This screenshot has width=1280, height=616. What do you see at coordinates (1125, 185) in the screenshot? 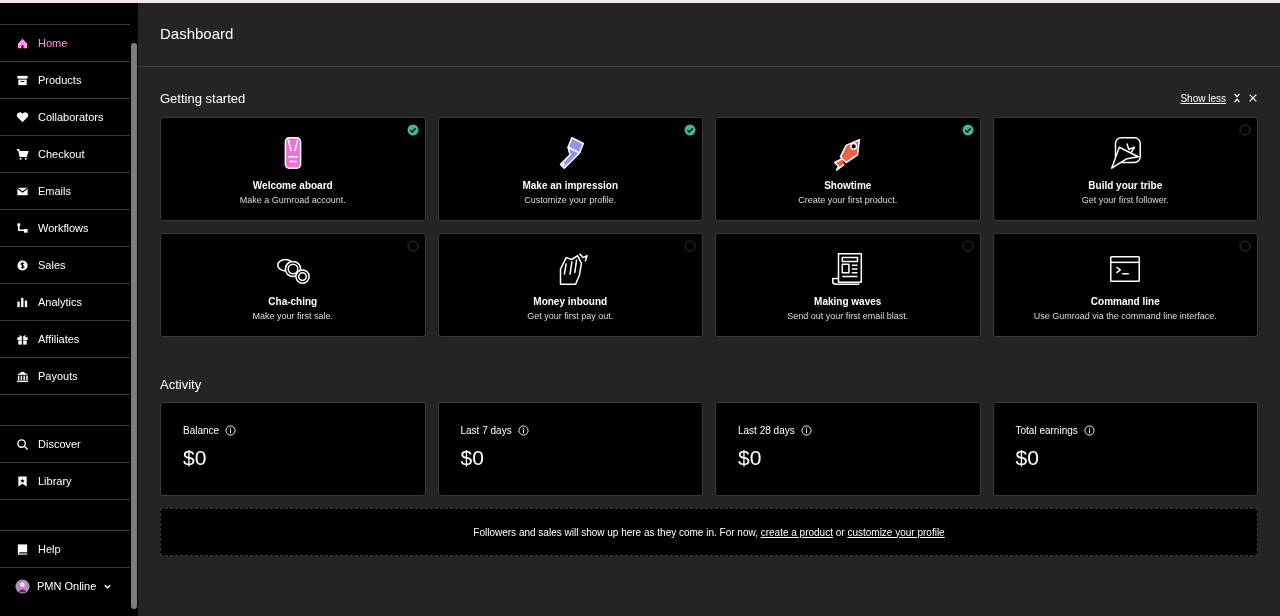
I see `task-title: Build your tribe` at bounding box center [1125, 185].